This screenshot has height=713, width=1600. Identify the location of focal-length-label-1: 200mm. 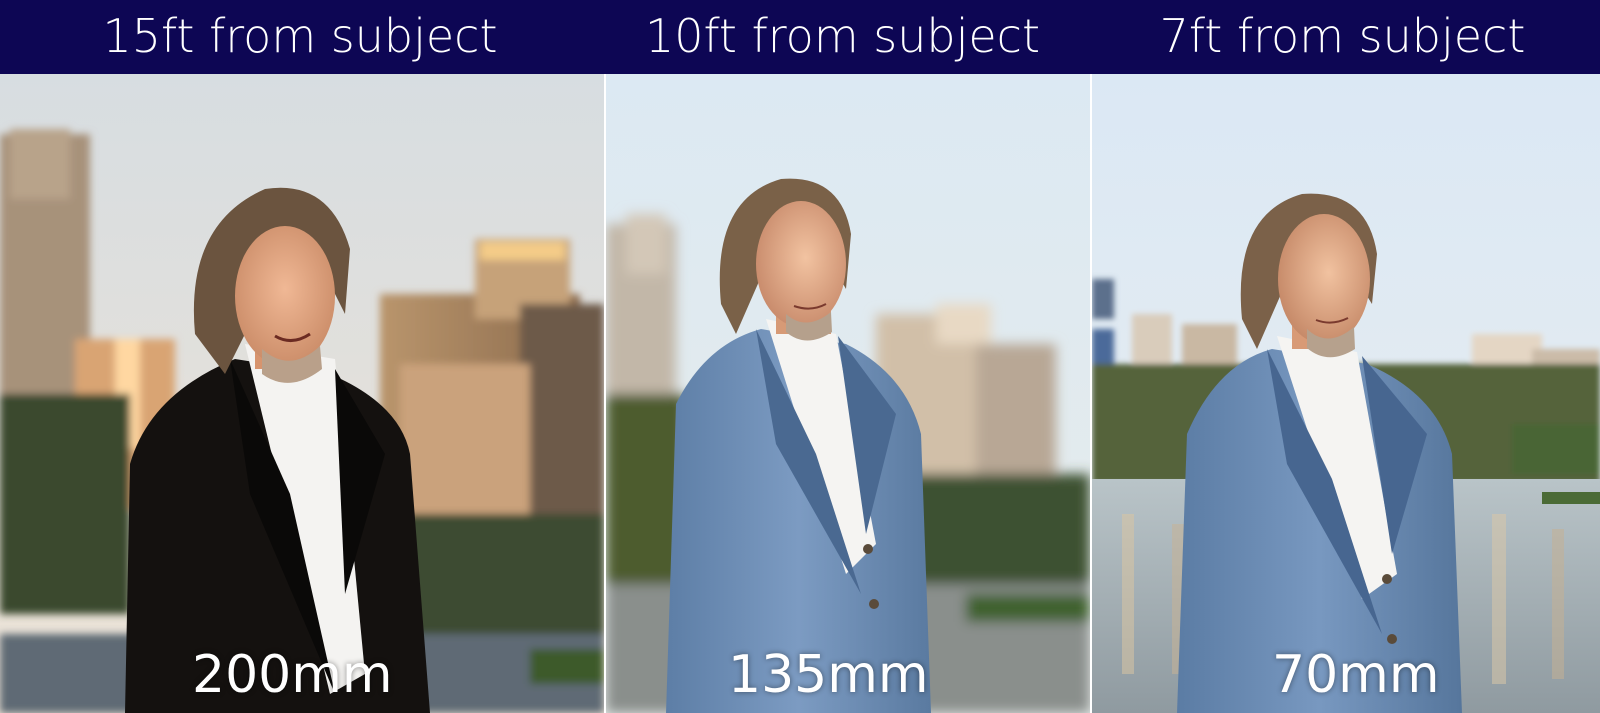
(292, 675).